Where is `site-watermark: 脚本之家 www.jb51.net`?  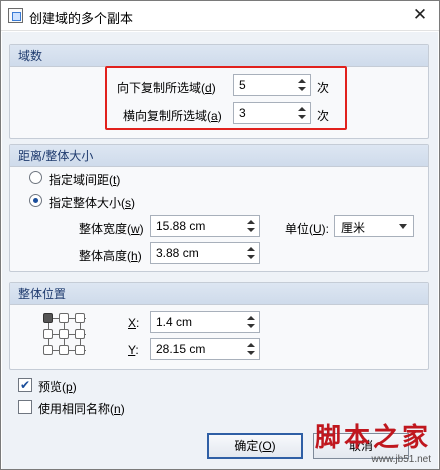 site-watermark: 脚本之家 www.jb51.net is located at coordinates (373, 441).